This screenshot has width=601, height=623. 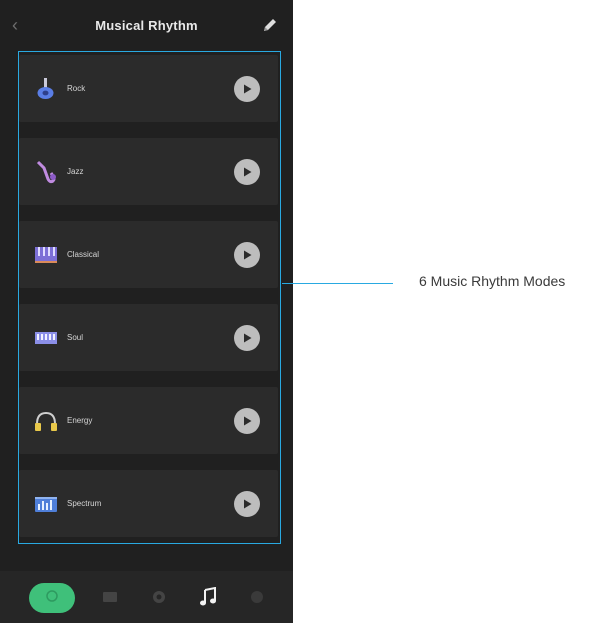 I want to click on power-icon, so click(x=52, y=598).